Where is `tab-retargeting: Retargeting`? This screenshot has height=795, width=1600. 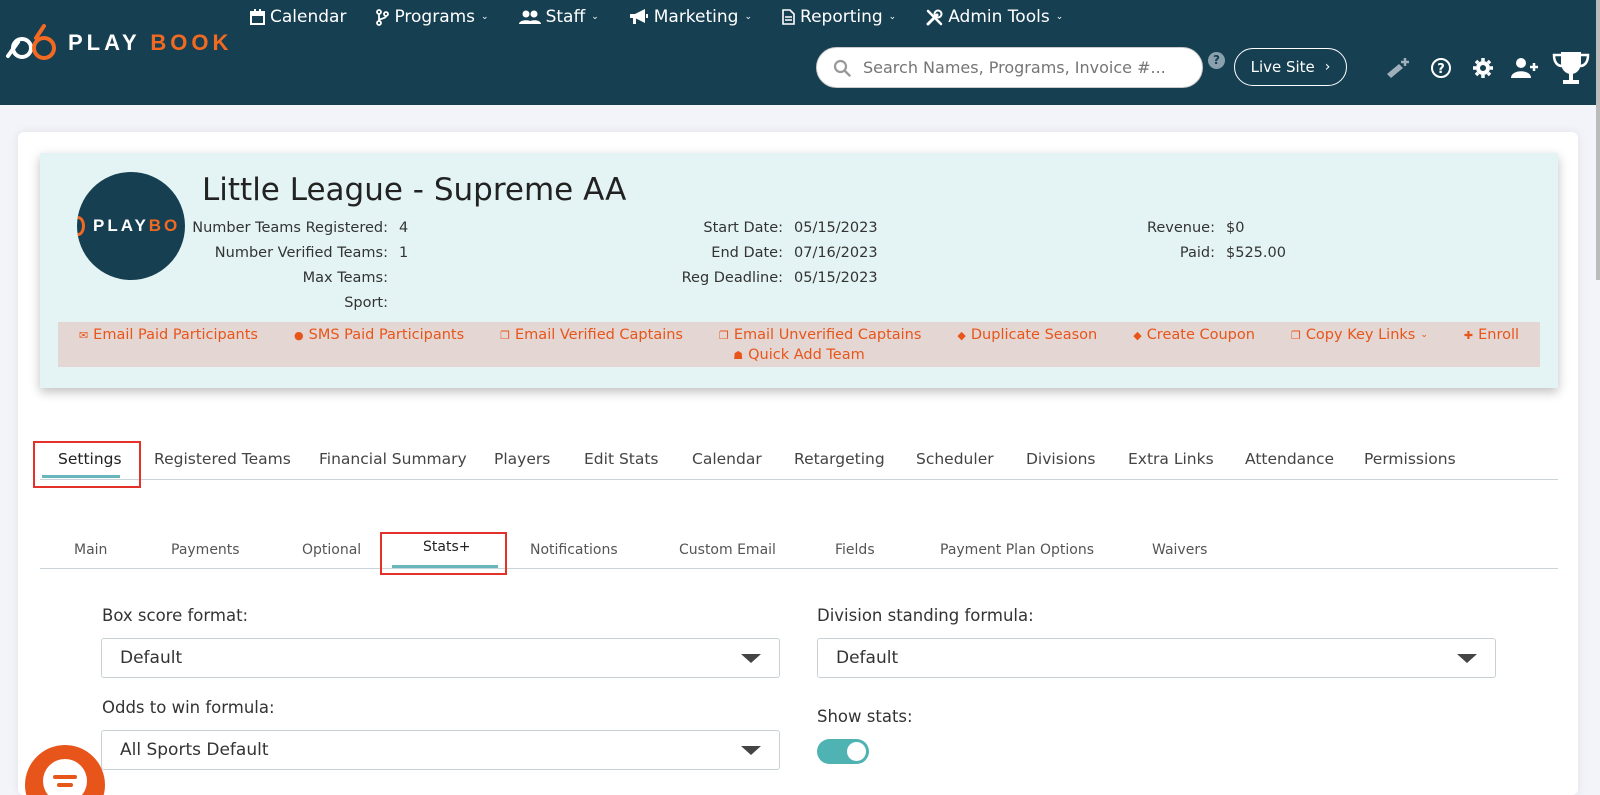
tab-retargeting: Retargeting is located at coordinates (839, 459).